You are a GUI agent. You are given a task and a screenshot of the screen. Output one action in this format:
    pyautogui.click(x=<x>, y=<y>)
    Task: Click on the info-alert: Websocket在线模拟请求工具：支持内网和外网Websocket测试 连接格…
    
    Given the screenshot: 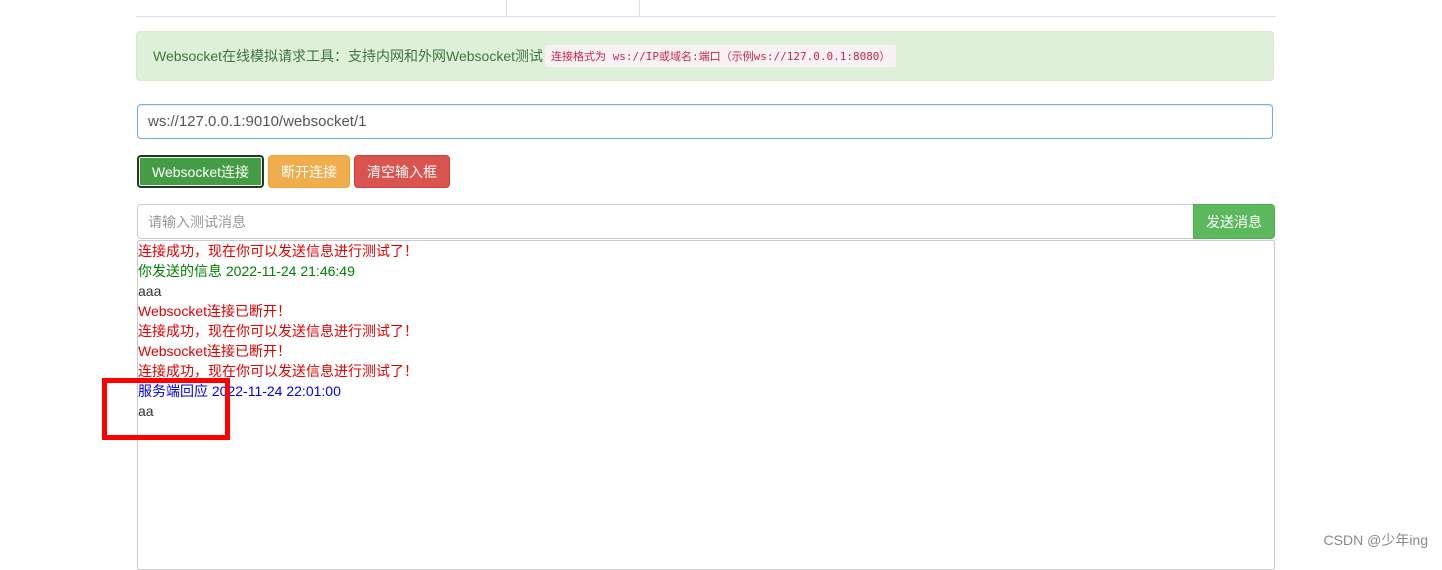 What is the action you would take?
    pyautogui.click(x=705, y=56)
    